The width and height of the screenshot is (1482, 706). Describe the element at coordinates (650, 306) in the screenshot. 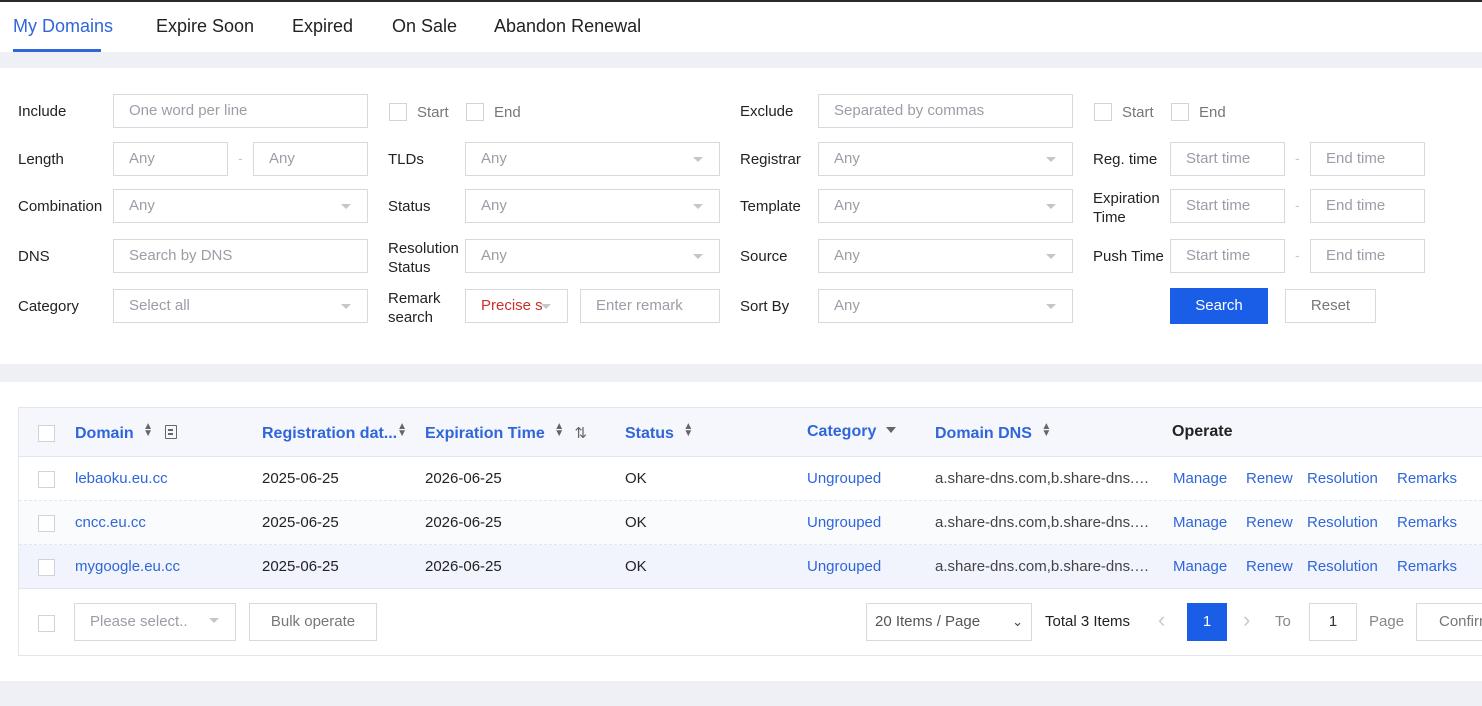

I see `remark-input: Enter remark` at that location.